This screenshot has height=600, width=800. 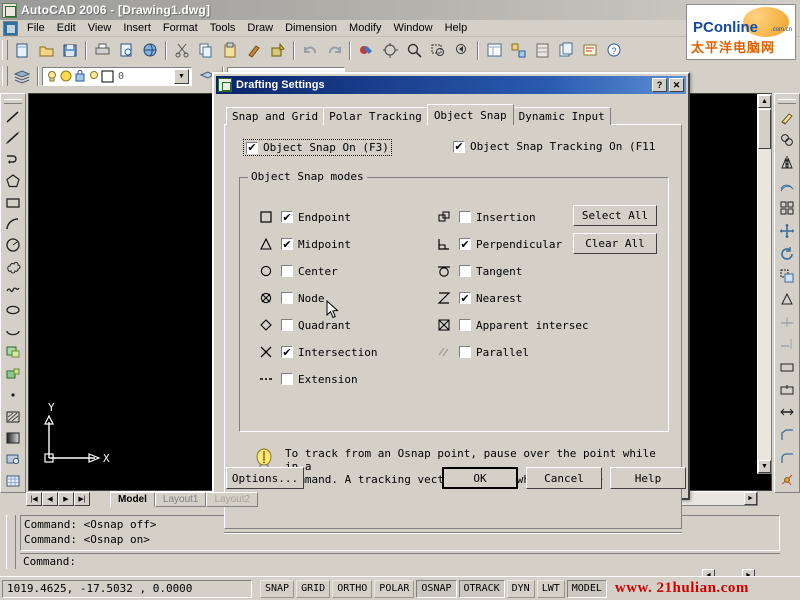 I want to click on clear-all-button: Clear All, so click(x=615, y=243).